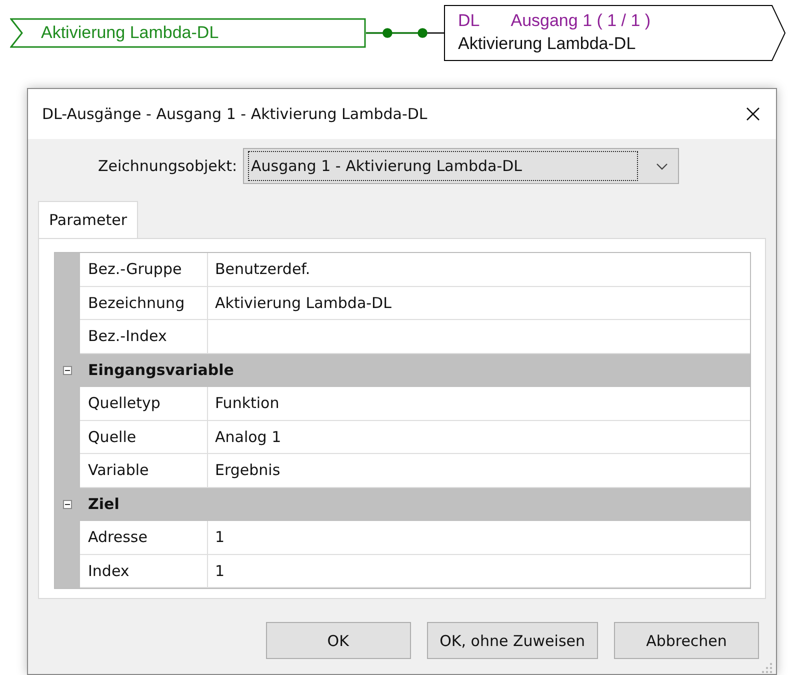 Image resolution: width=791 pixels, height=675 pixels. What do you see at coordinates (512, 640) in the screenshot?
I see `dialog-button: OK, ohne Zuweisen` at bounding box center [512, 640].